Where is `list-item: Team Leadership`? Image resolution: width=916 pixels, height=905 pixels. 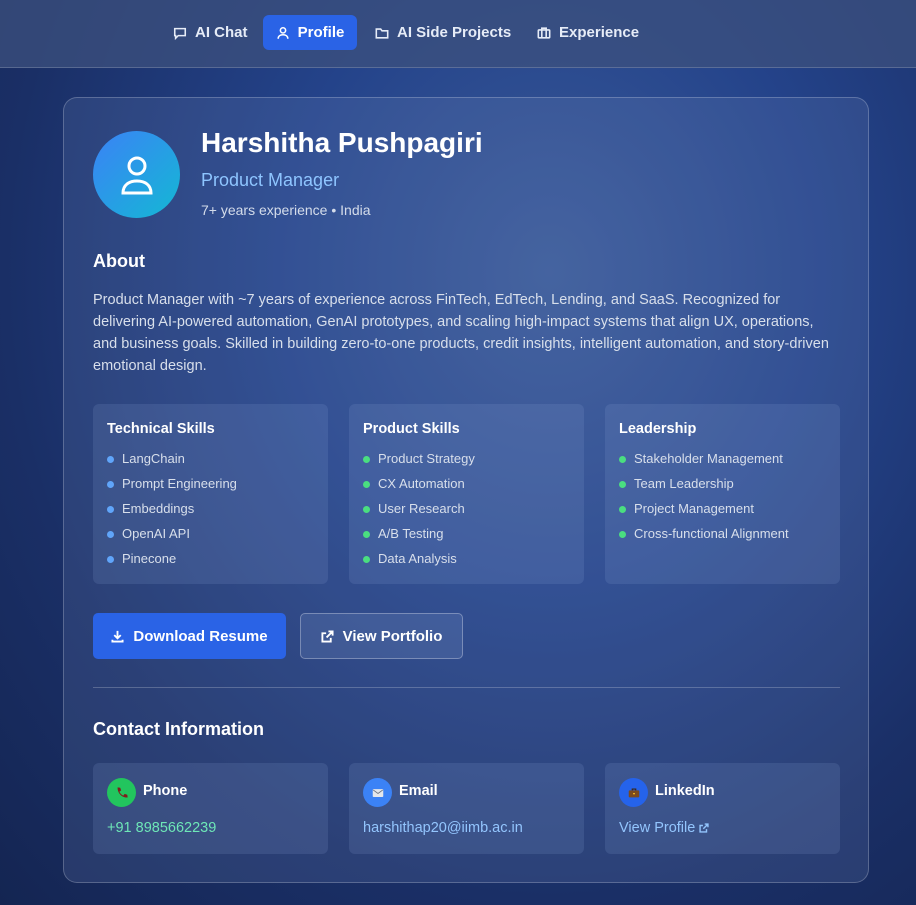
list-item: Team Leadership is located at coordinates (704, 487).